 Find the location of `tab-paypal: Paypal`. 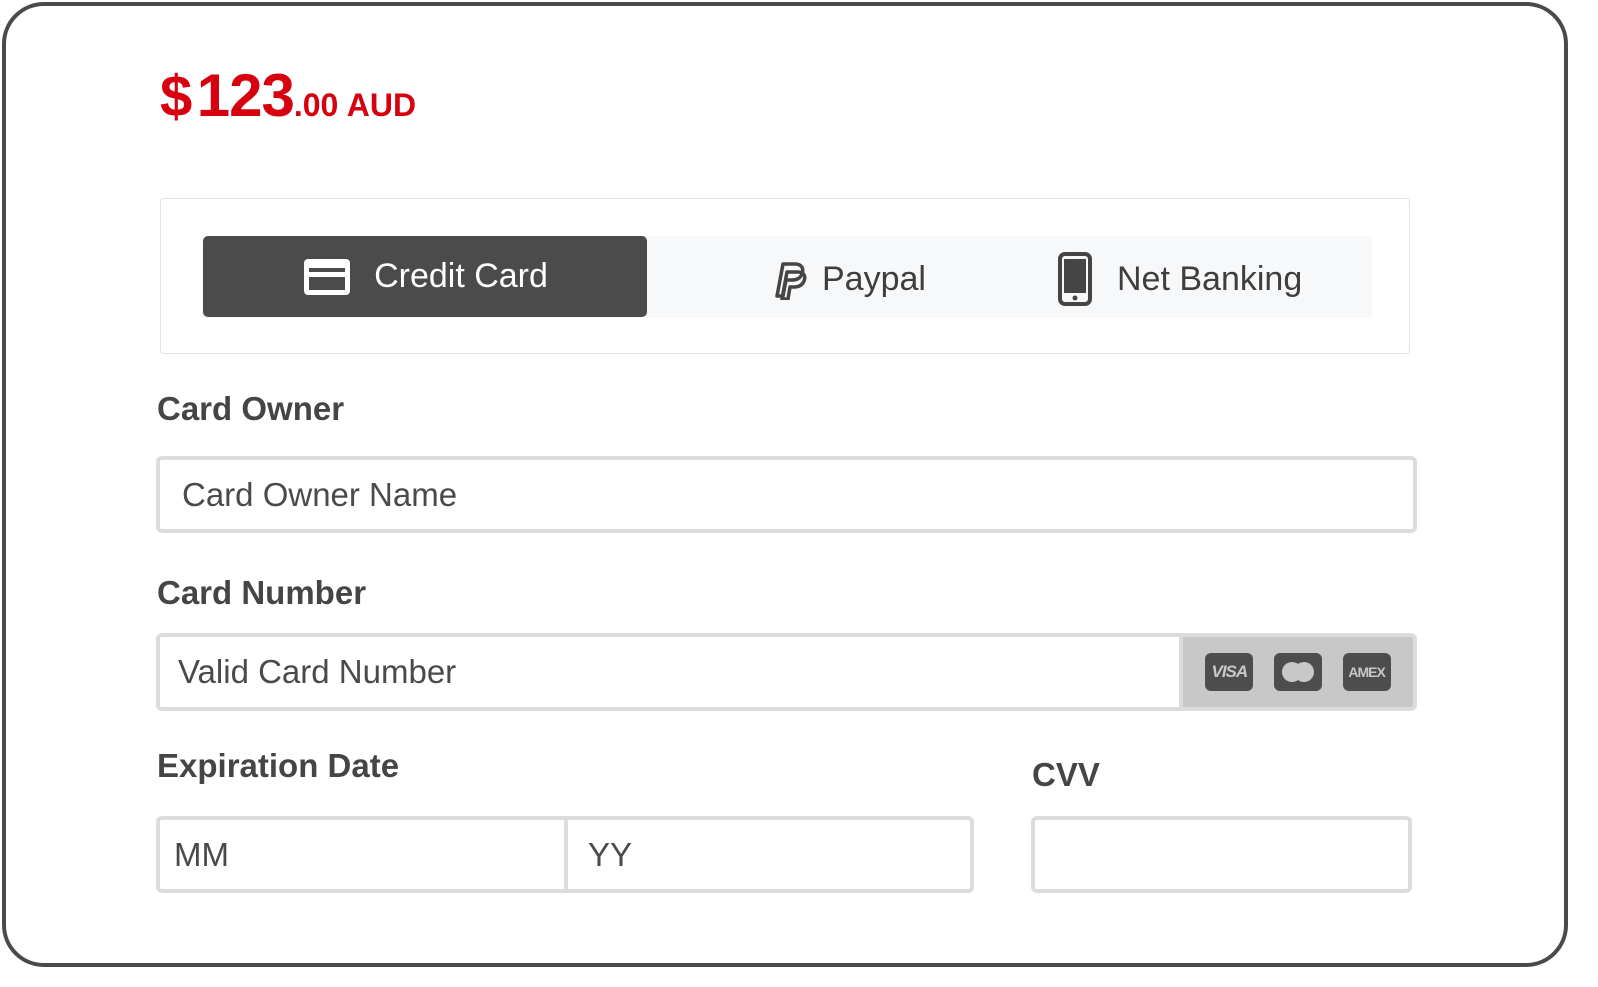

tab-paypal: Paypal is located at coordinates (847, 279).